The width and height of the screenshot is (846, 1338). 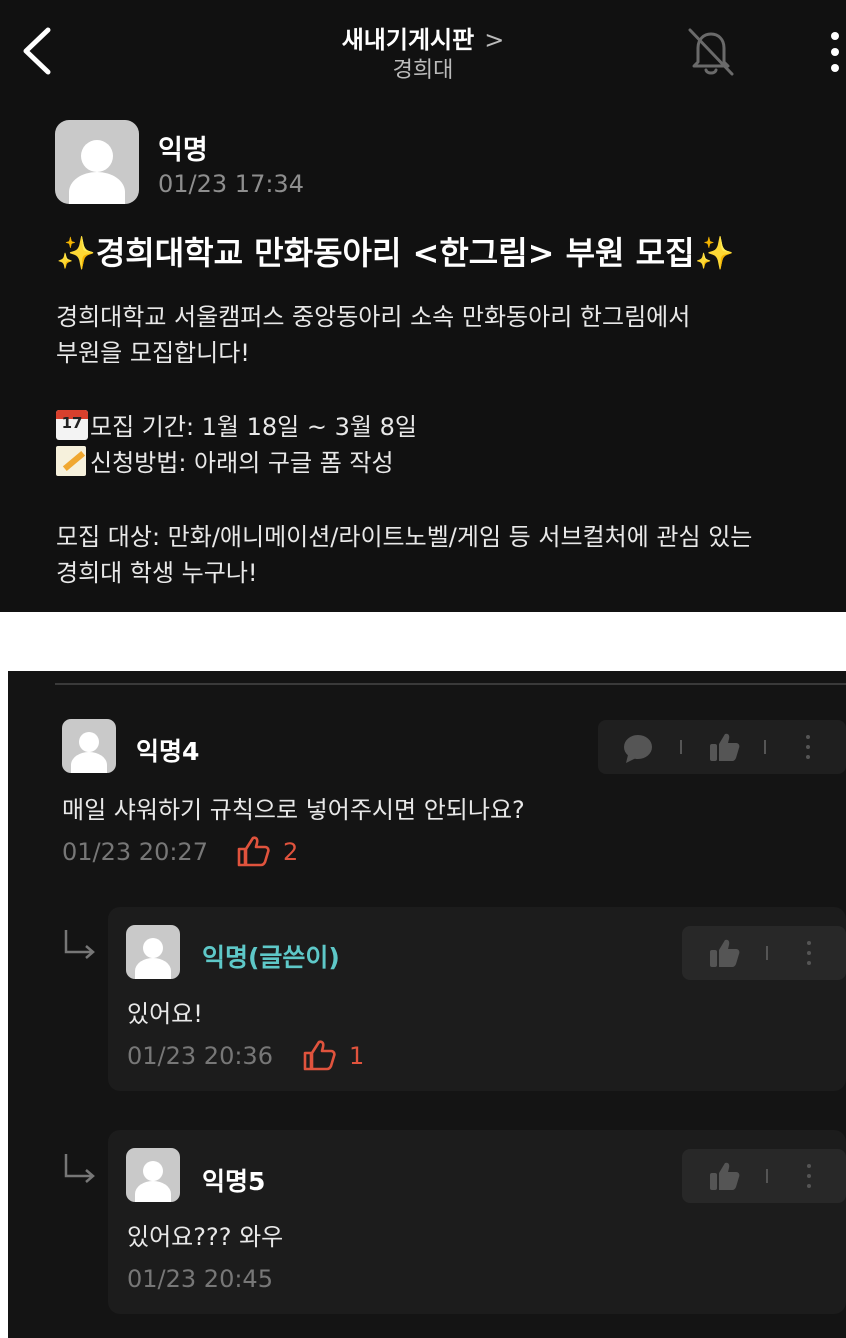 What do you see at coordinates (404, 537) in the screenshot?
I see `post-target-line1: 모집 대상: 만화/애니메이션/라이트노벨/게임 등 서브컬처에 관심 있는` at bounding box center [404, 537].